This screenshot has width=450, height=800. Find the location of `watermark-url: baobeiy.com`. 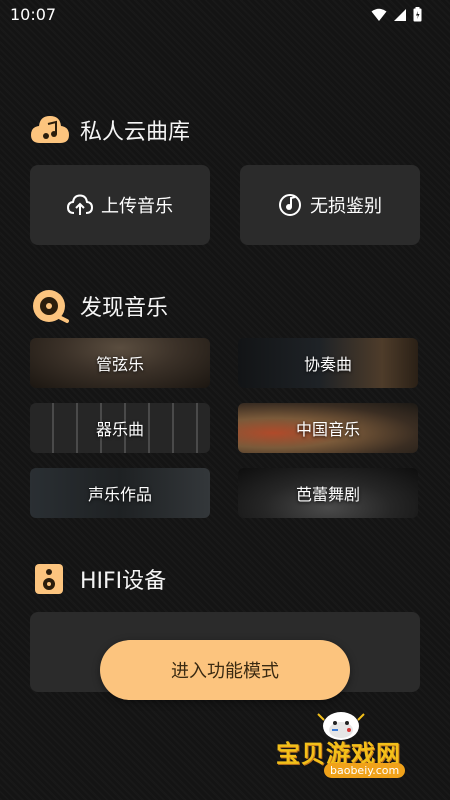

watermark-url: baobeiy.com is located at coordinates (365, 770).